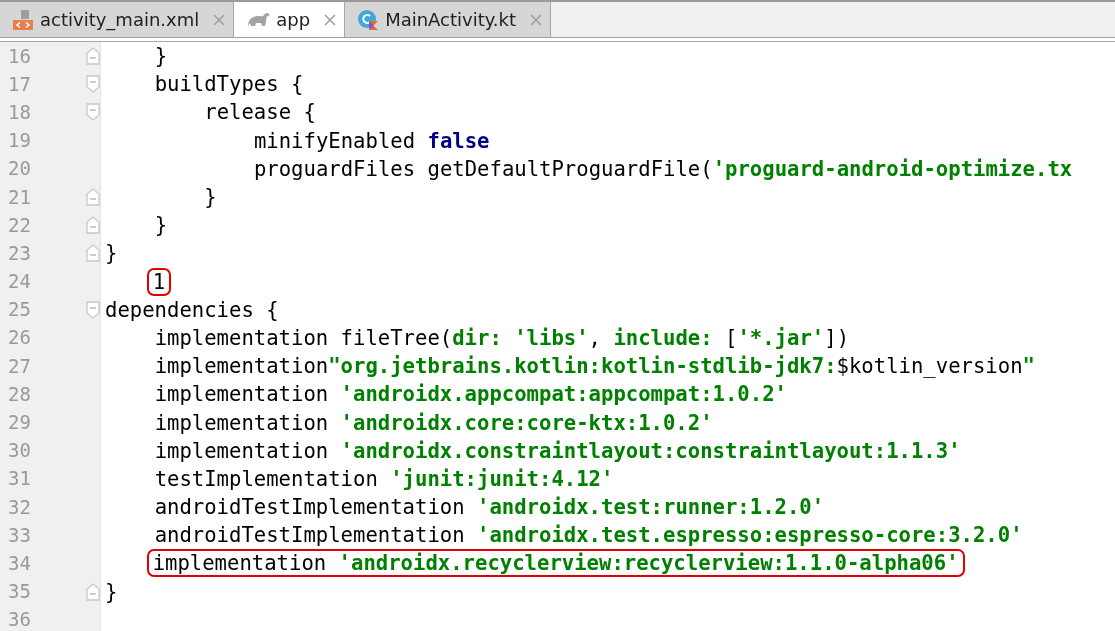 This screenshot has width=1115, height=631. Describe the element at coordinates (19, 451) in the screenshot. I see `line-number: 30` at that location.